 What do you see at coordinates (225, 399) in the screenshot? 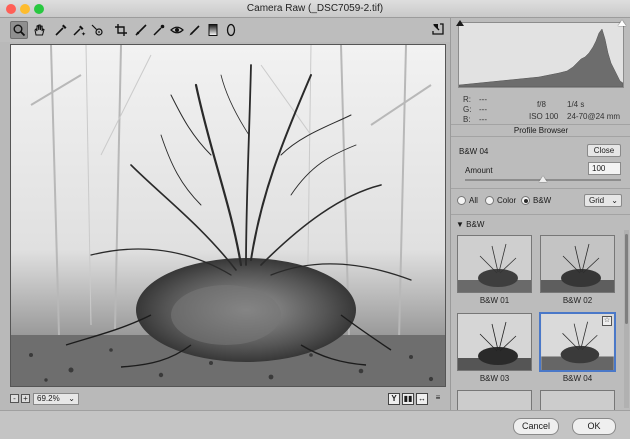
I see `canvas-status-bar: - + 69.2% ⌄ Y ▮▮ ↔ ≡` at bounding box center [225, 399].